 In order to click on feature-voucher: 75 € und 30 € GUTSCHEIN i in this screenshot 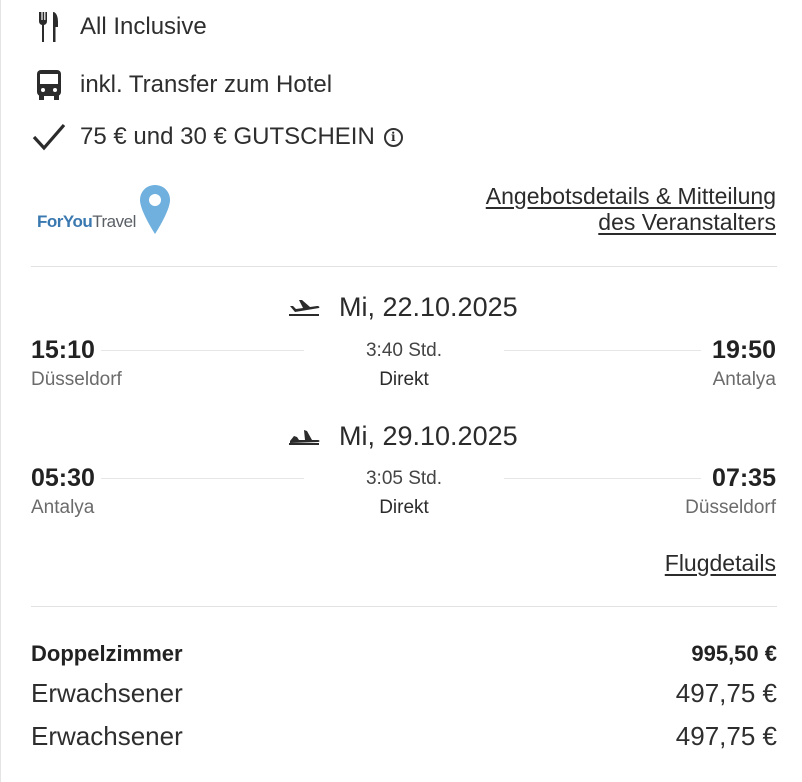, I will do `click(217, 137)`.